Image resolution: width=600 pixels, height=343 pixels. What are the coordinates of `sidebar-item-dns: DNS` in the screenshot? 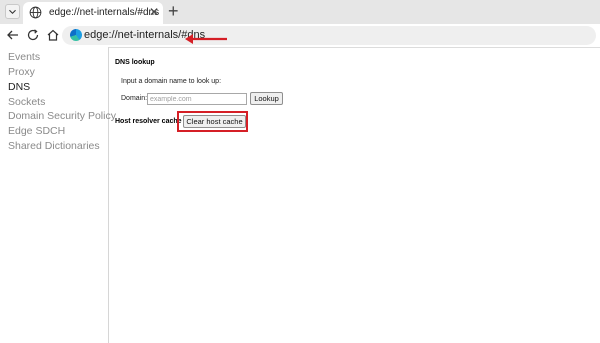 It's located at (19, 87).